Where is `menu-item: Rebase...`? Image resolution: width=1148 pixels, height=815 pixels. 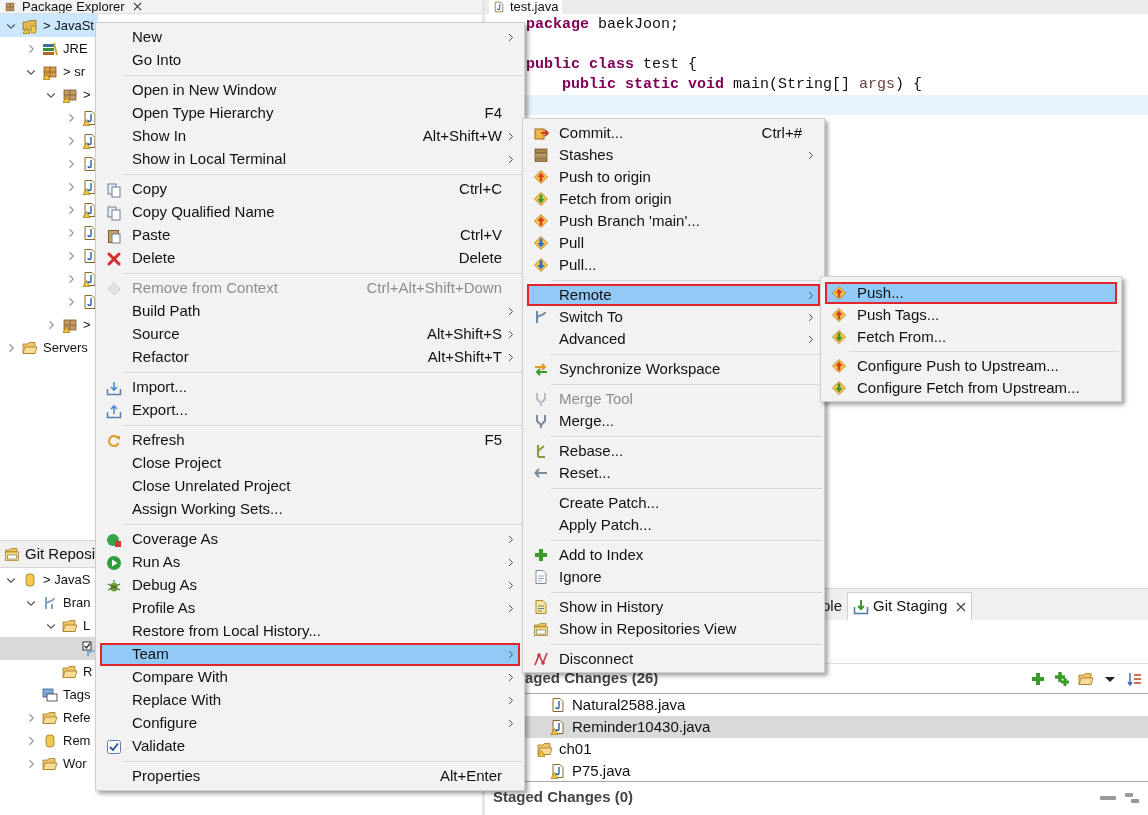 menu-item: Rebase... is located at coordinates (673, 451).